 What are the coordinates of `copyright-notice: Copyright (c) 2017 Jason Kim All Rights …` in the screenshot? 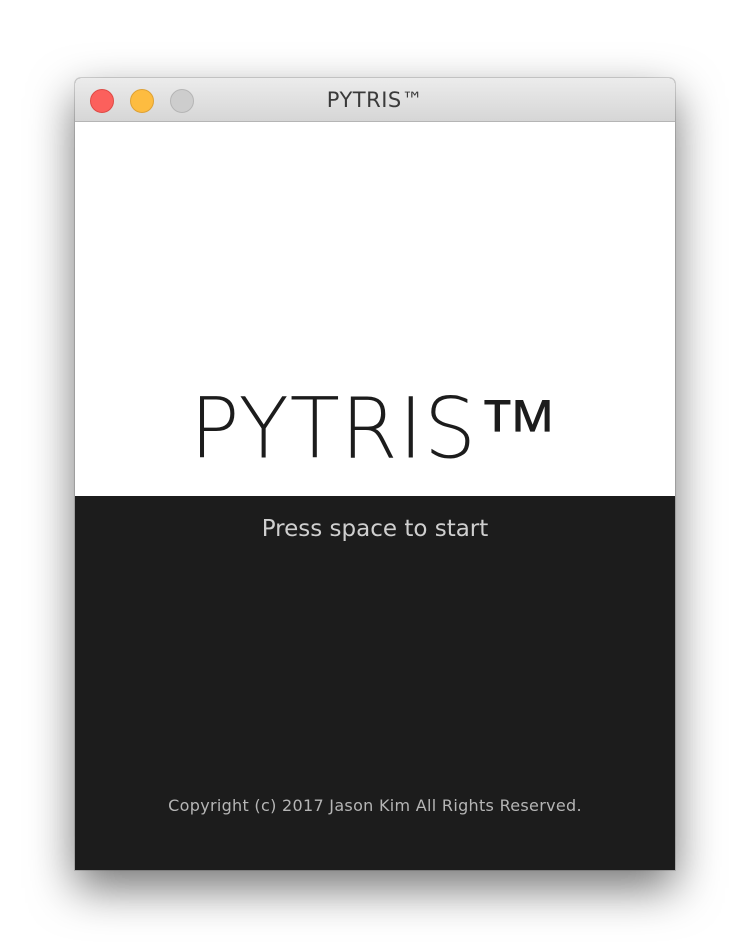 It's located at (375, 805).